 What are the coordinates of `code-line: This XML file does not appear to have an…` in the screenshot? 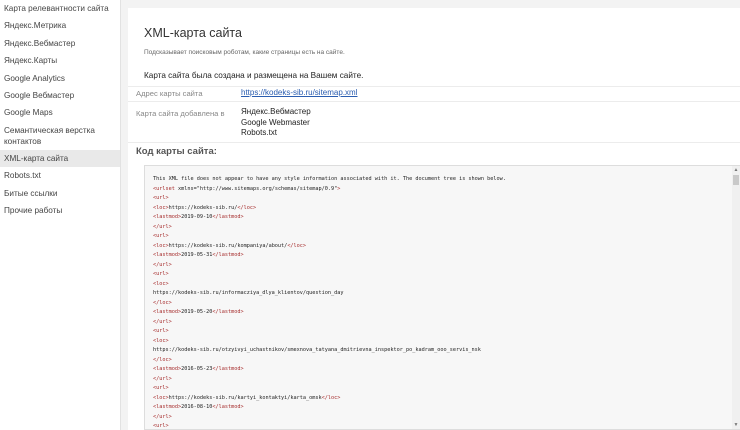 It's located at (329, 180).